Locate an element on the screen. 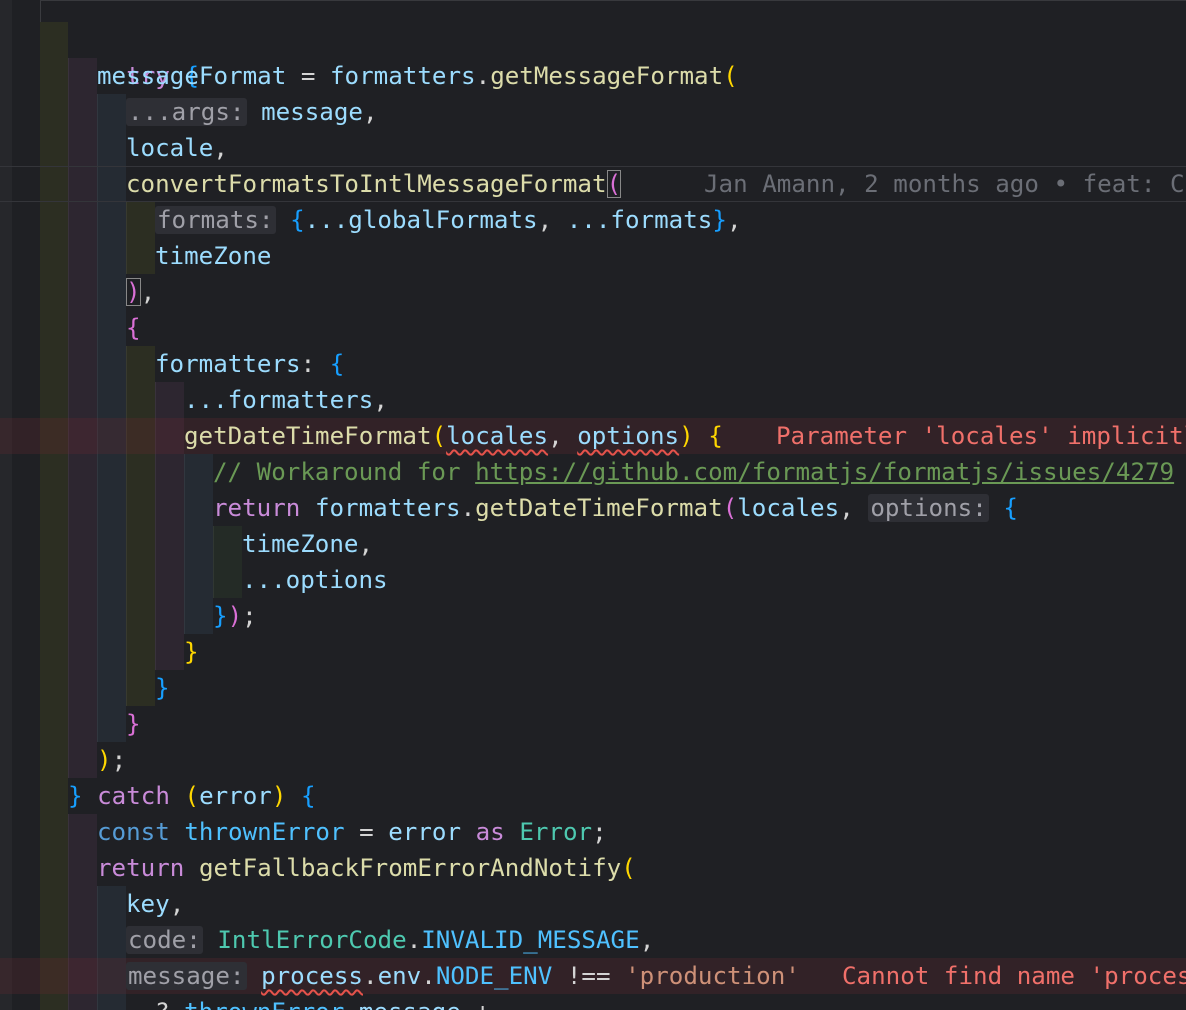 This screenshot has width=1186, height=1010. identifier: message is located at coordinates (312, 112).